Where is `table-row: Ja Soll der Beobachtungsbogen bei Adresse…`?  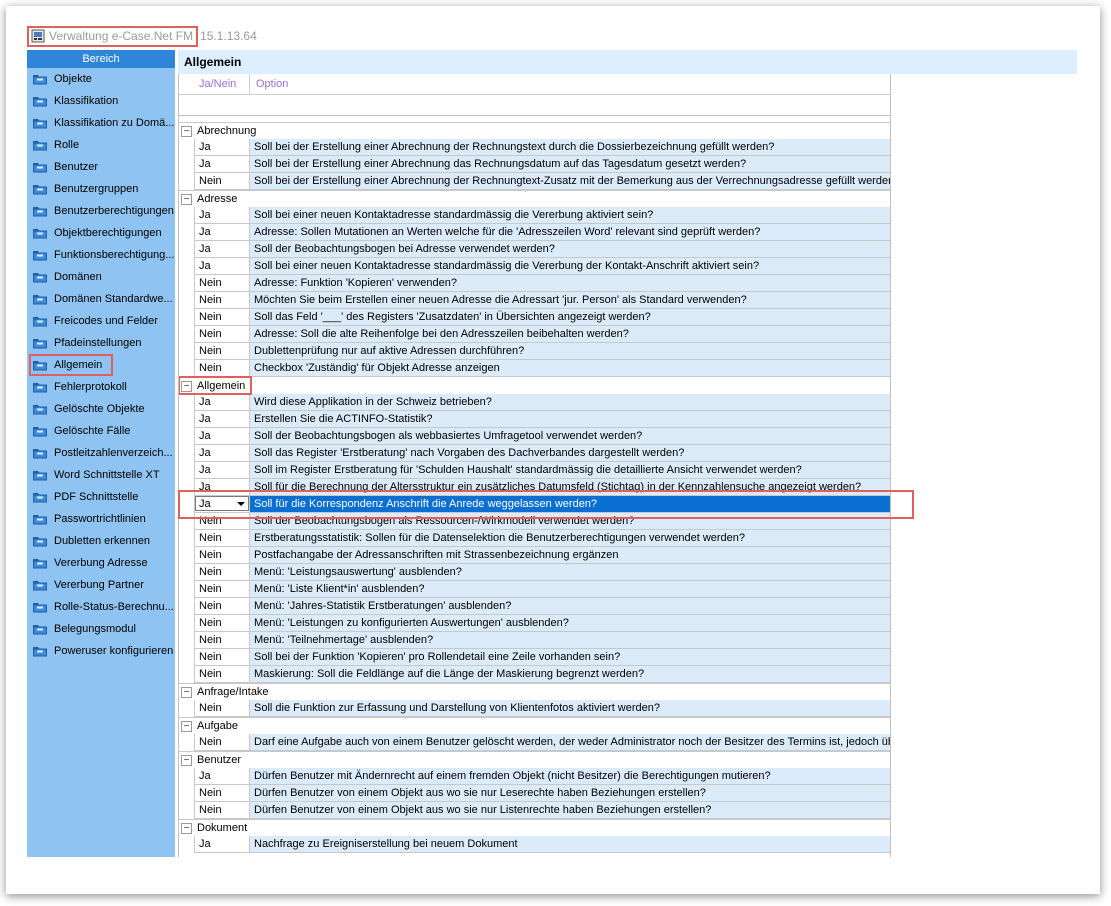
table-row: Ja Soll der Beobachtungsbogen bei Adresse… is located at coordinates (542, 249).